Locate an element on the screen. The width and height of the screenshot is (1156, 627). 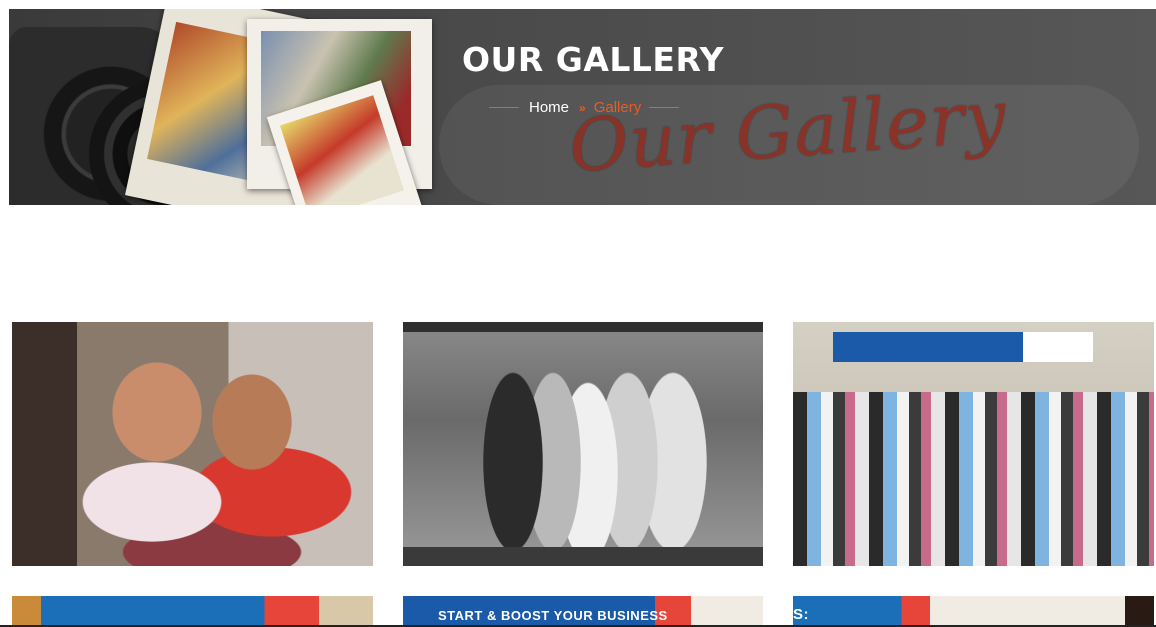
image-overlay-text: START & BOOST YOUR BUSINESS is located at coordinates (553, 615).